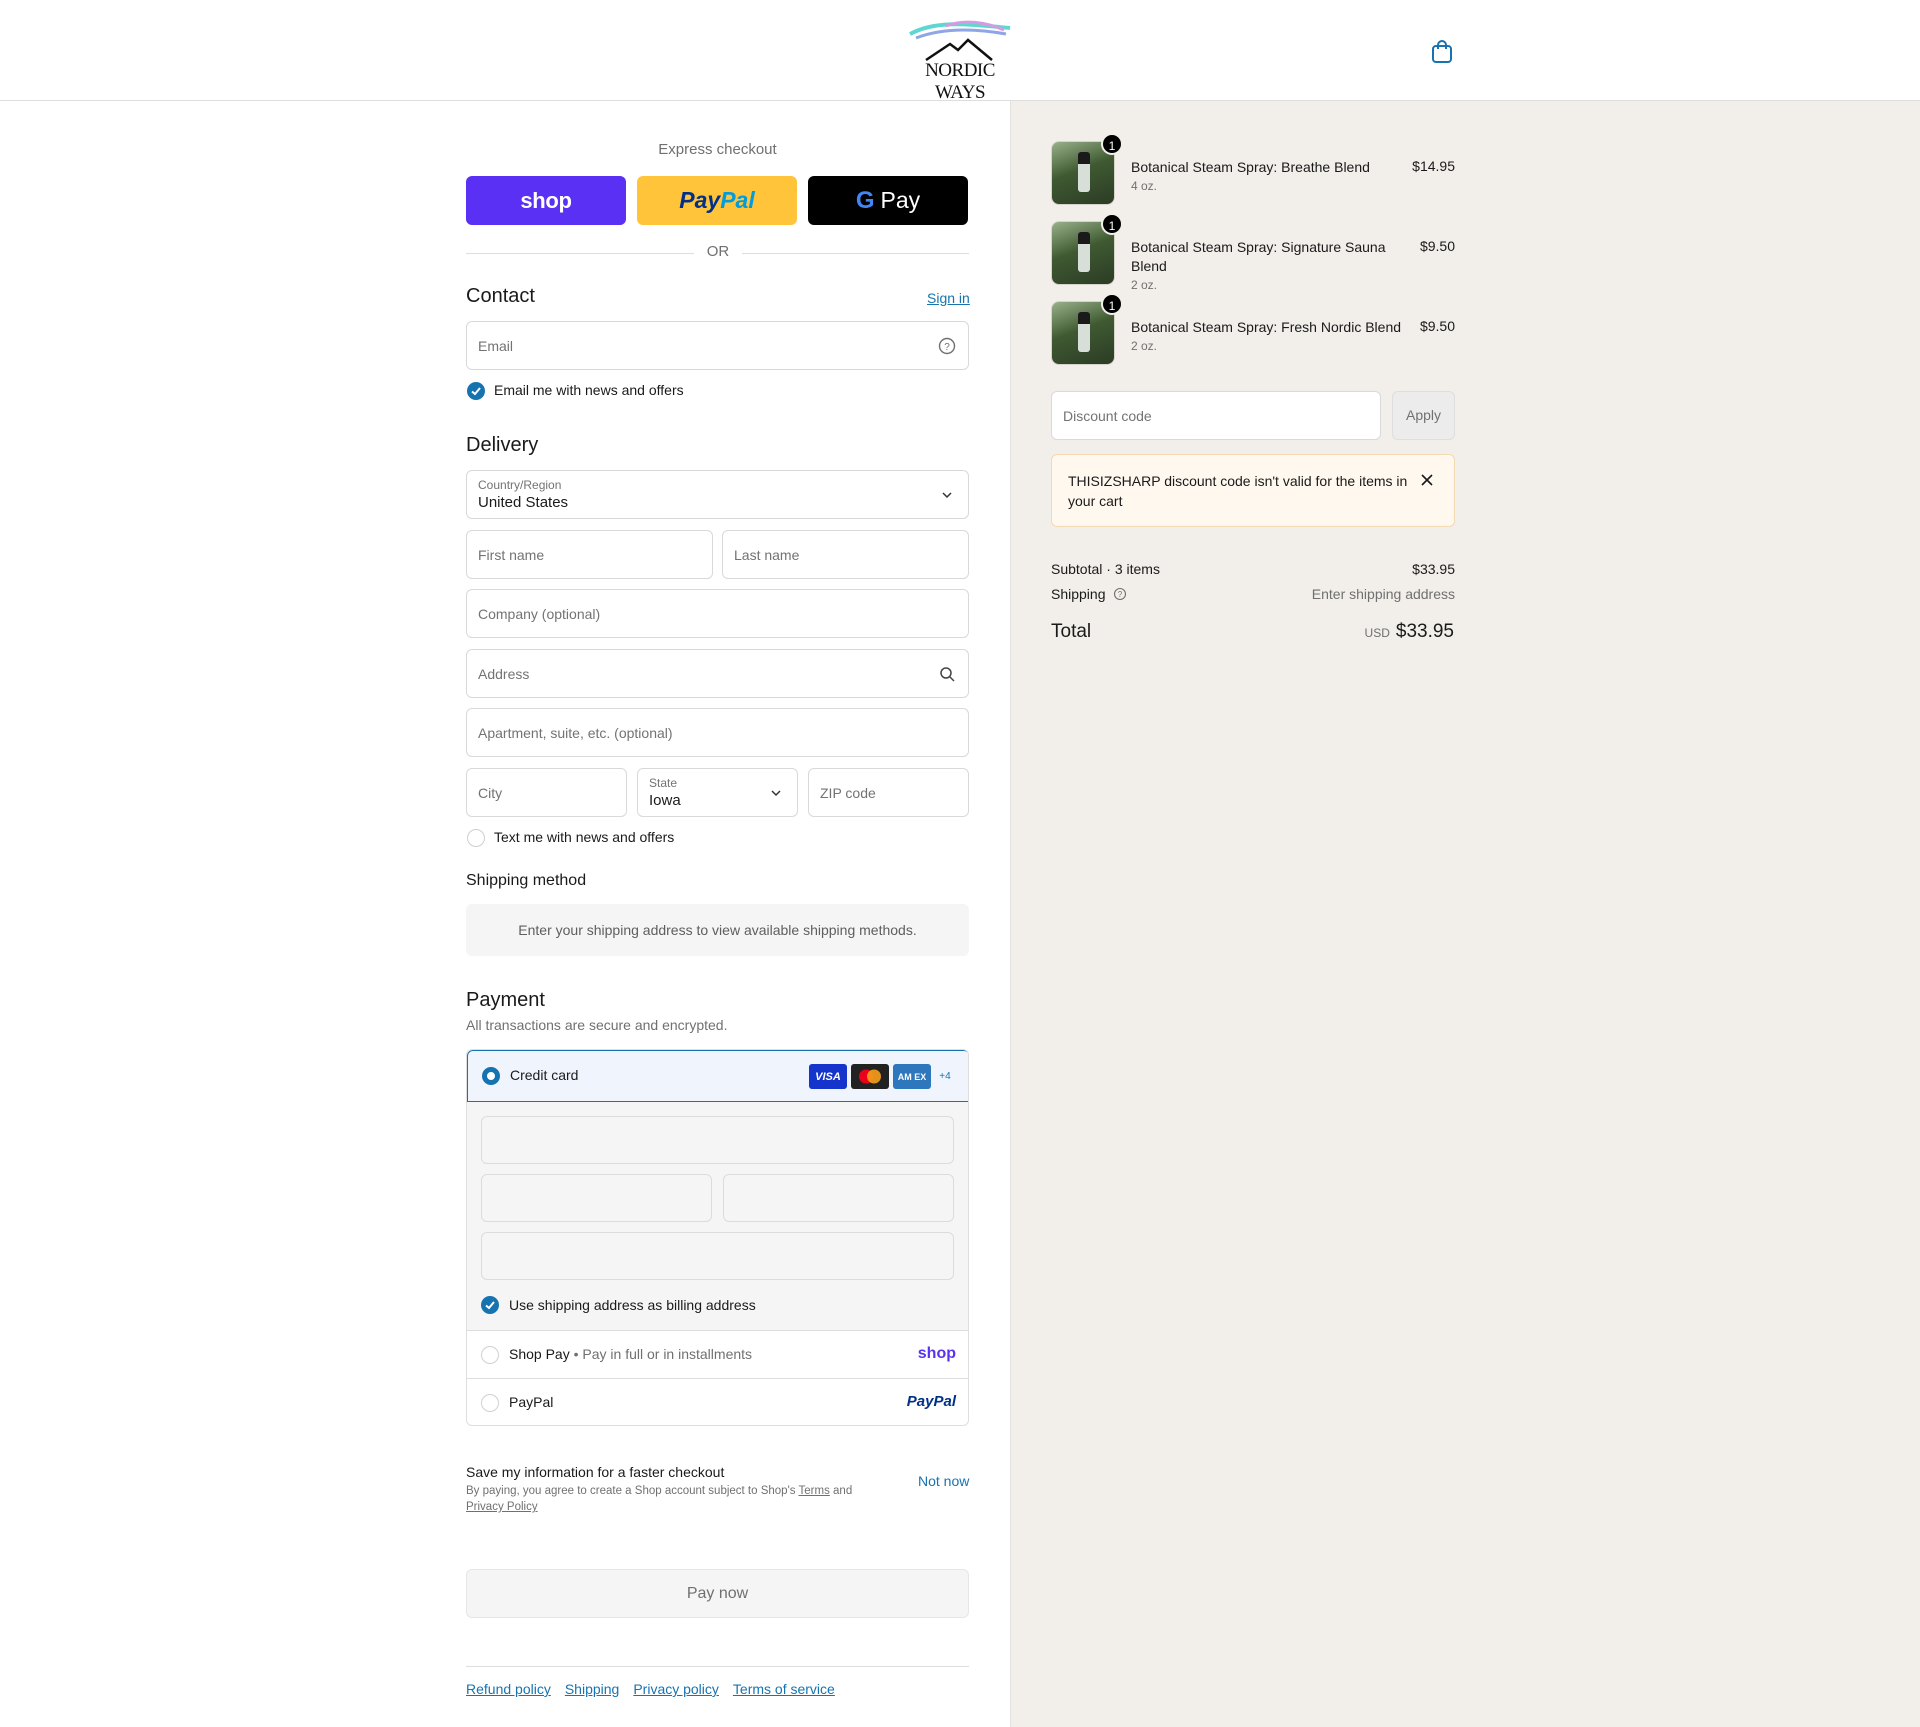 This screenshot has width=1920, height=1727. I want to click on shop-pay-express-label: shop, so click(546, 200).